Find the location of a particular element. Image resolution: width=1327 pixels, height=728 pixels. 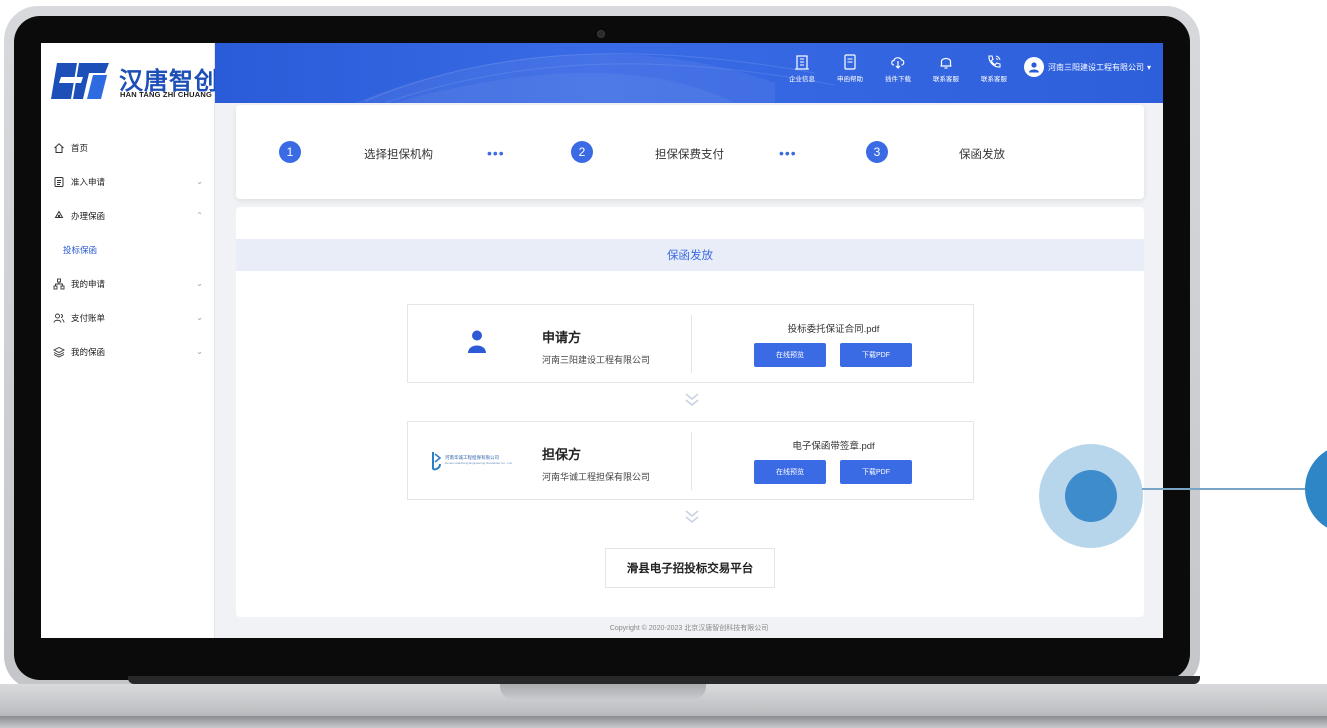

logo-subtitle: HAN TANG ZHI CHUANG is located at coordinates (166, 94).